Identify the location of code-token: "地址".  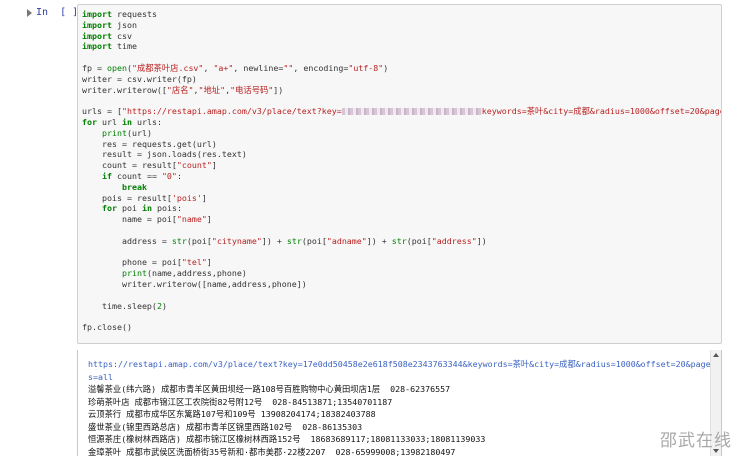
(212, 89).